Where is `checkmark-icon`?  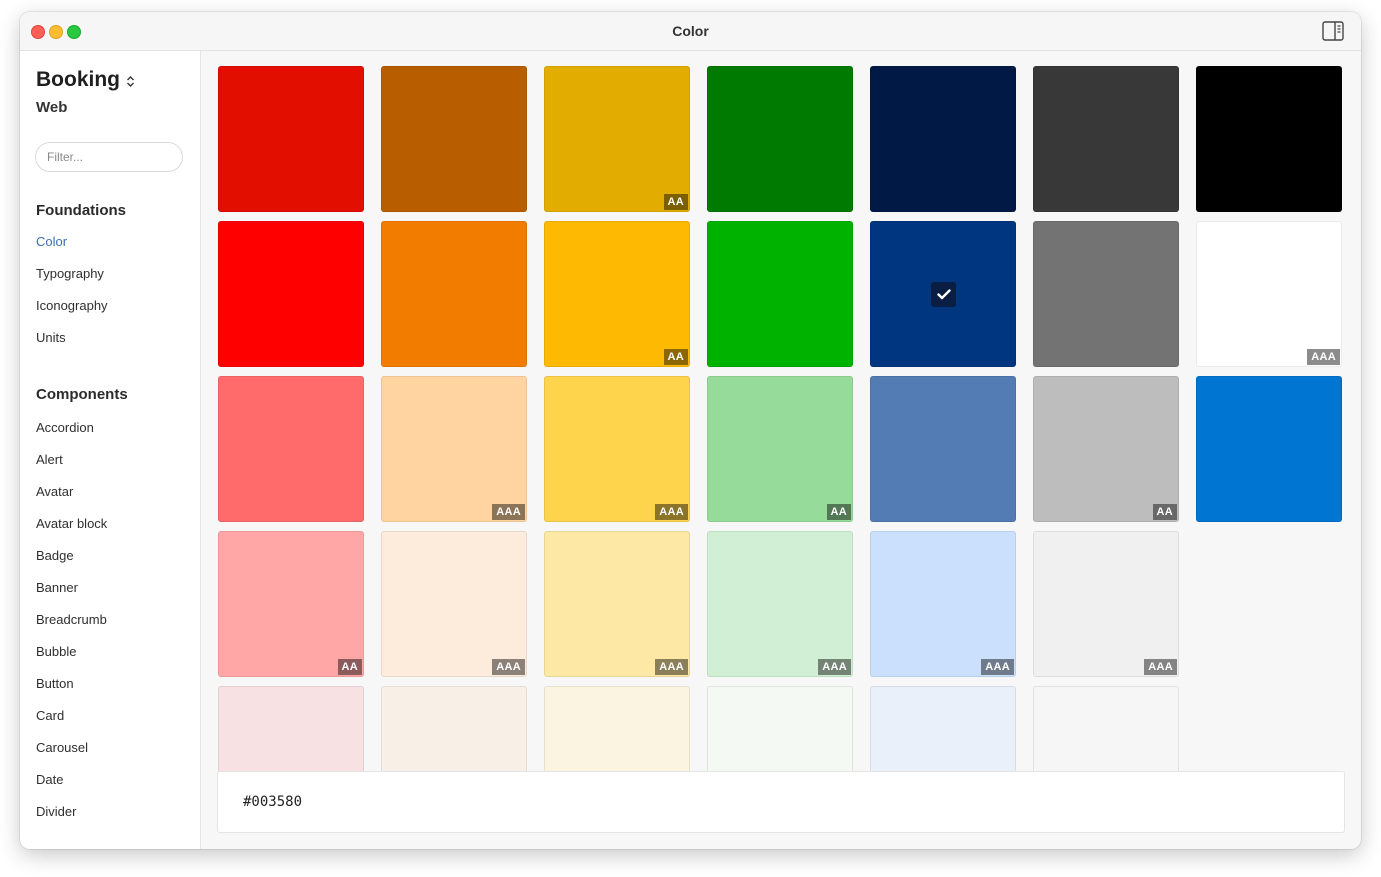 checkmark-icon is located at coordinates (943, 294).